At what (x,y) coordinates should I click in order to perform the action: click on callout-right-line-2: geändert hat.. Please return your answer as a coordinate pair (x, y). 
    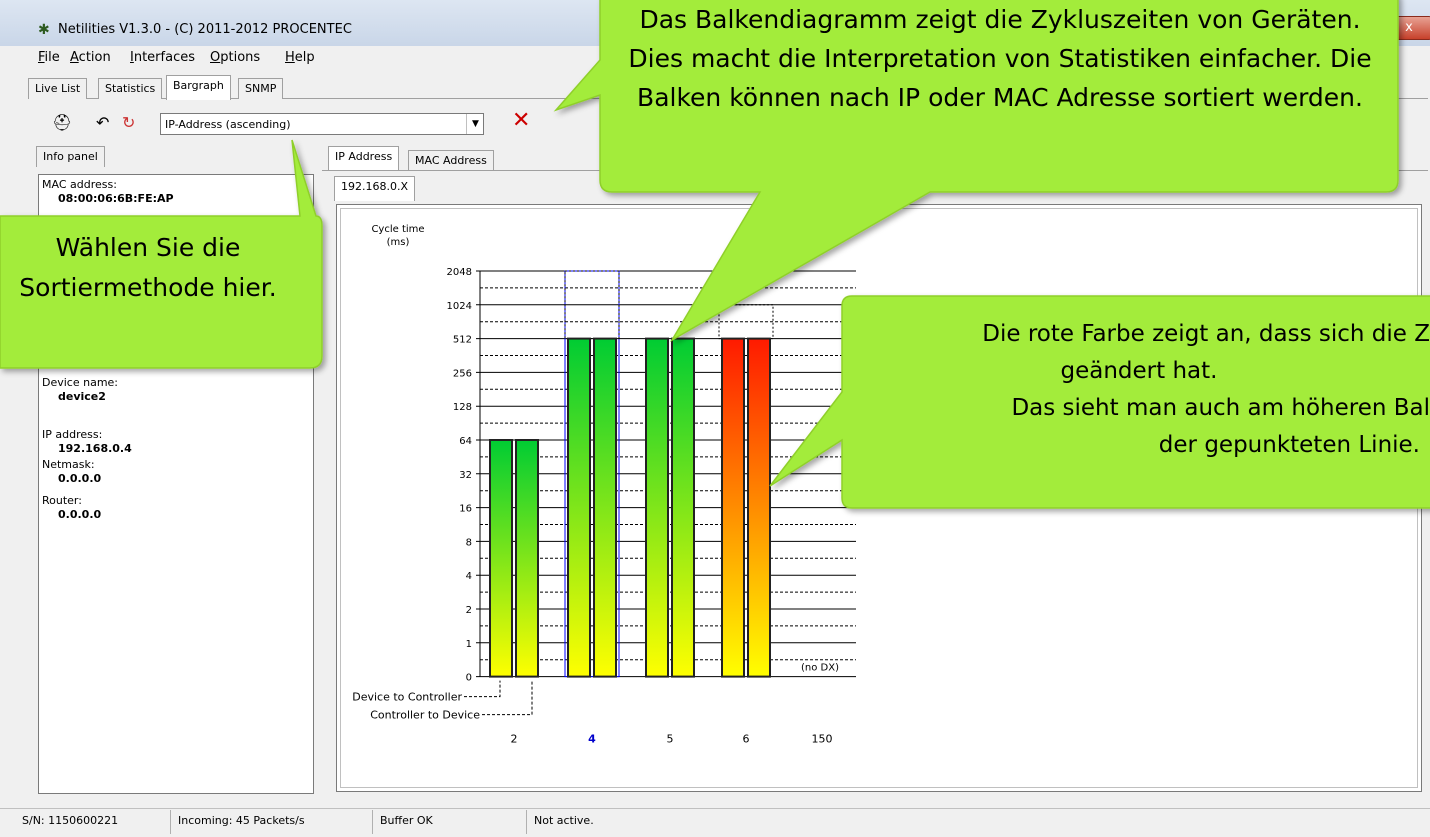
    Looking at the image, I should click on (1139, 371).